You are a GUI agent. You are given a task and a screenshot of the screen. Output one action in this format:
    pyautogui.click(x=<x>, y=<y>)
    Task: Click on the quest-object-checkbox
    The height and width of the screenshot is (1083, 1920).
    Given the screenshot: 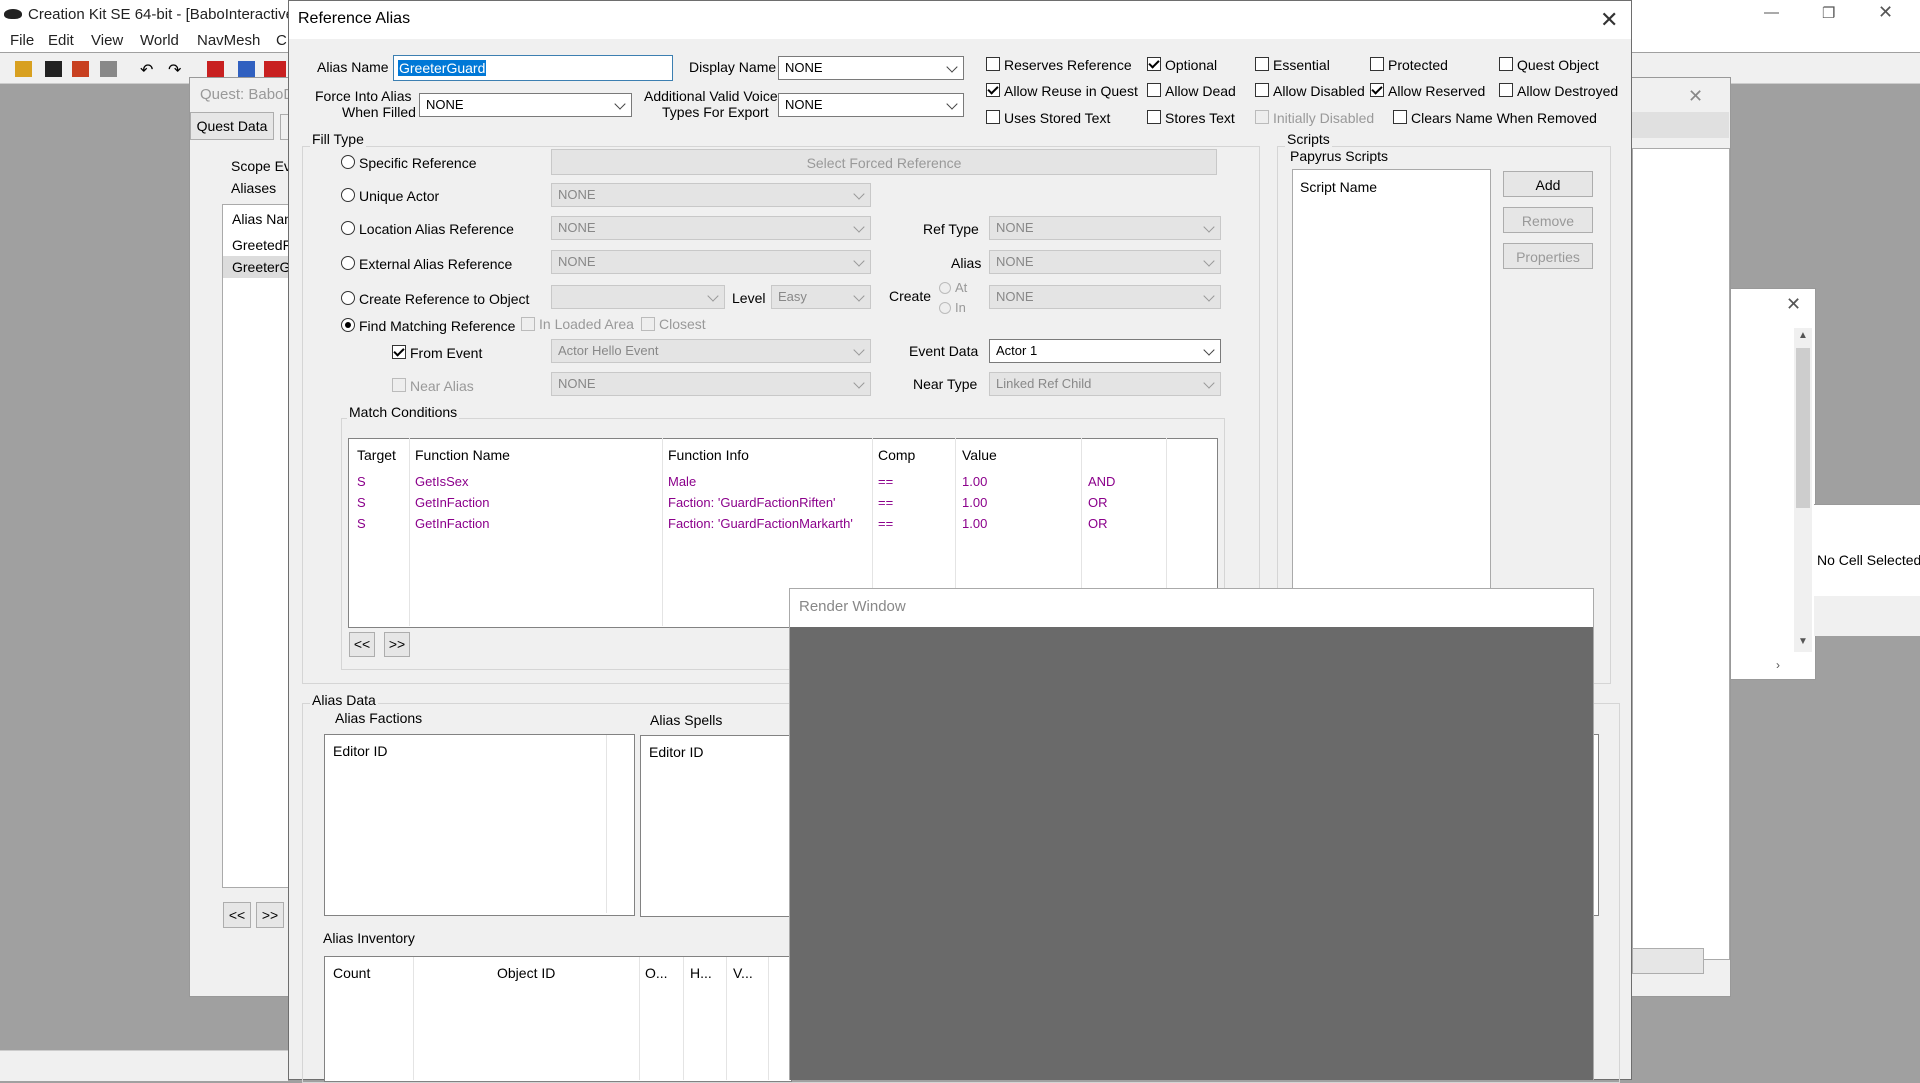 What is the action you would take?
    pyautogui.click(x=1506, y=64)
    